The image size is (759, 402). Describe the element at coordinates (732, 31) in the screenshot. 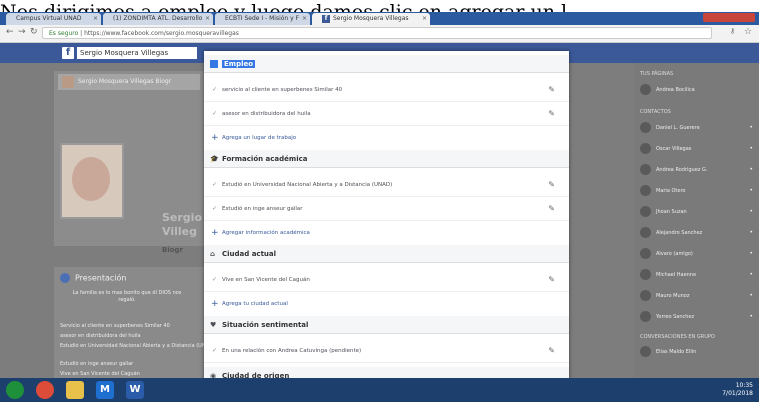

I see `key-icon: ⚷` at that location.